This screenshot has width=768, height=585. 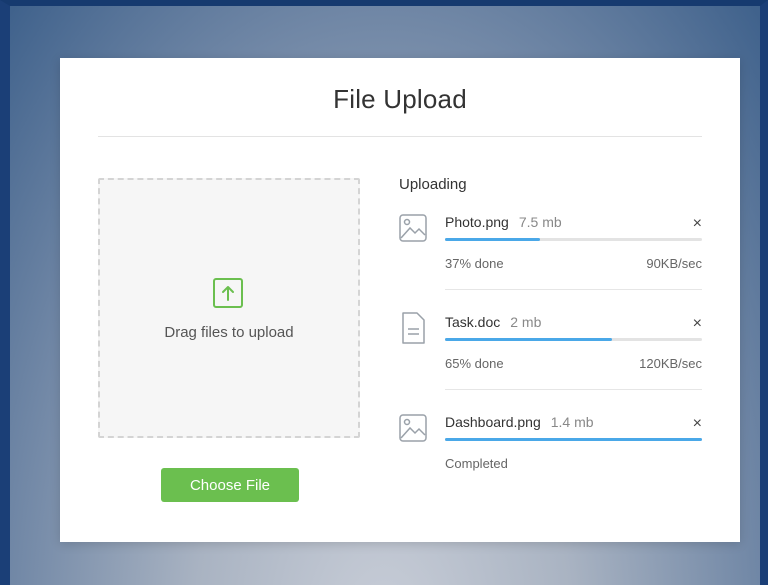 What do you see at coordinates (230, 485) in the screenshot?
I see `choose-file-button: Choose File` at bounding box center [230, 485].